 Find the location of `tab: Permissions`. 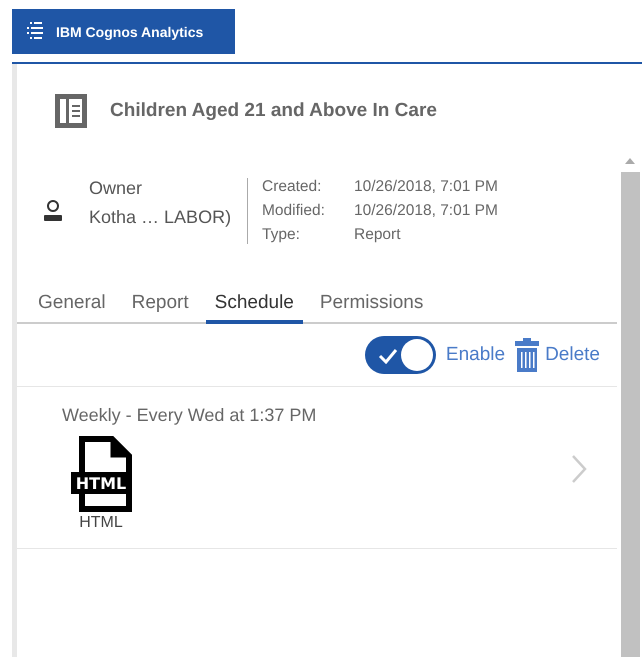

tab: Permissions is located at coordinates (371, 308).